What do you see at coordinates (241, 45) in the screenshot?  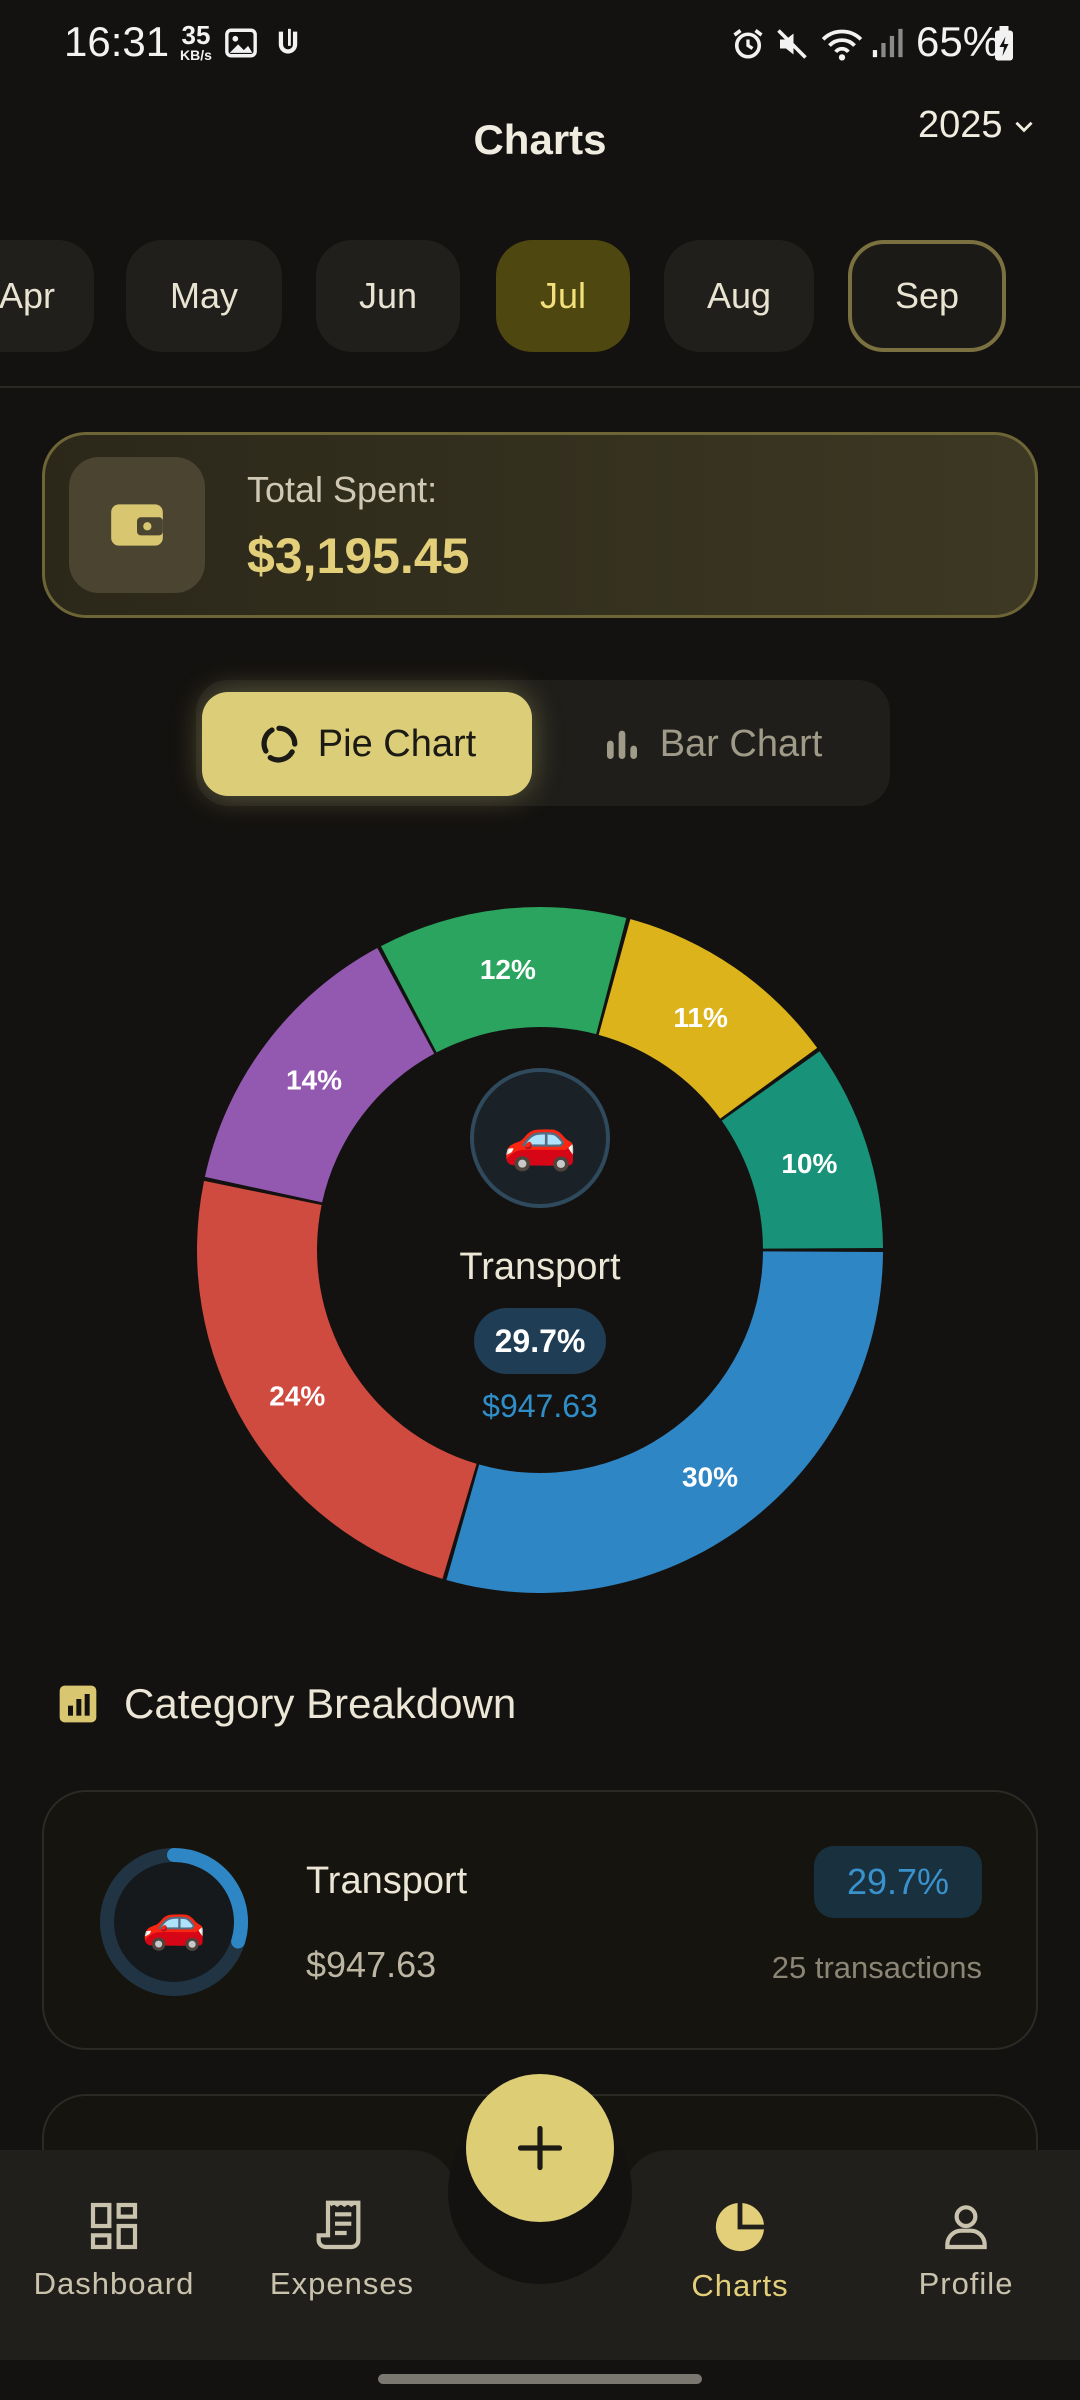 I see `gallery-icon` at bounding box center [241, 45].